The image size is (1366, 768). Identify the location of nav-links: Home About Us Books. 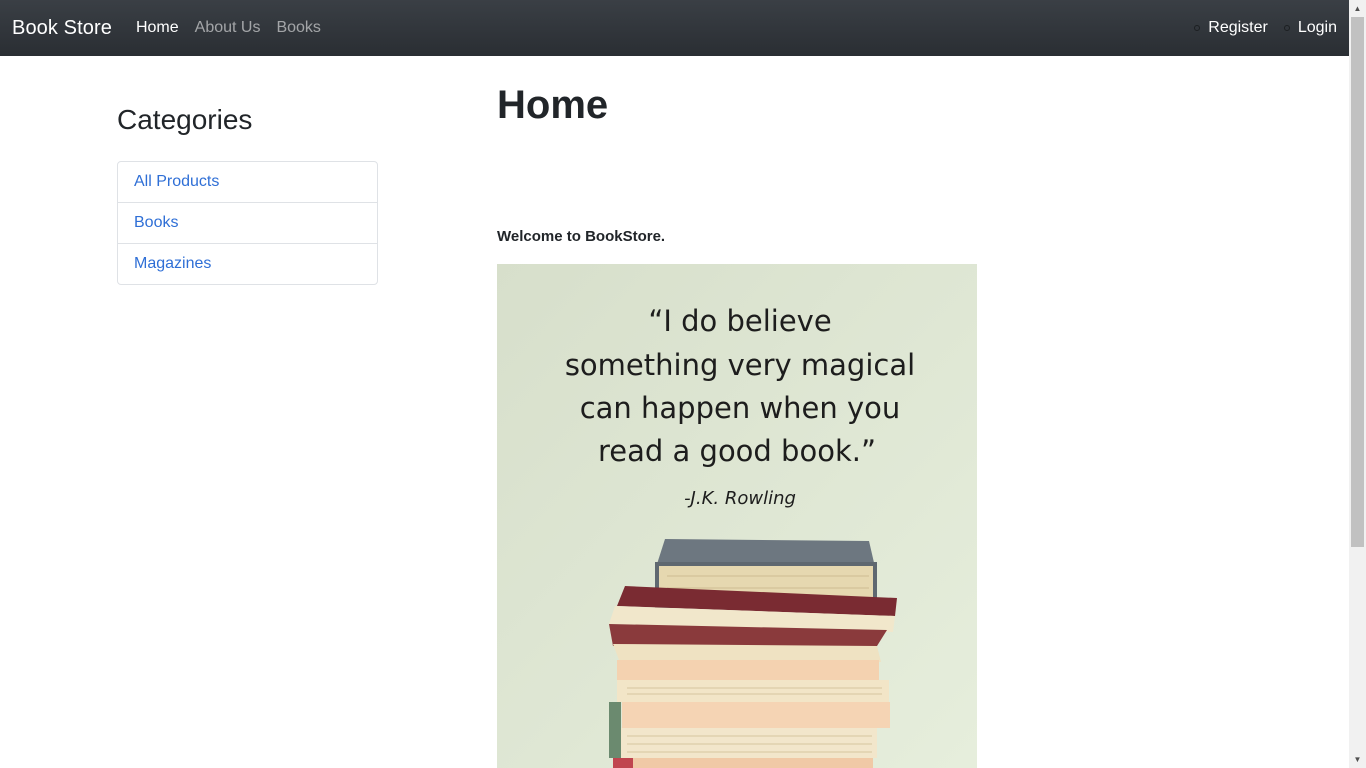
(228, 28).